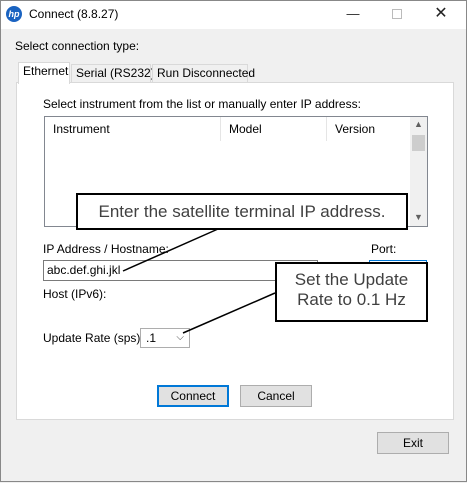 The width and height of the screenshot is (467, 483). Describe the element at coordinates (418, 124) in the screenshot. I see `scroll-up-icon: ▲` at that location.